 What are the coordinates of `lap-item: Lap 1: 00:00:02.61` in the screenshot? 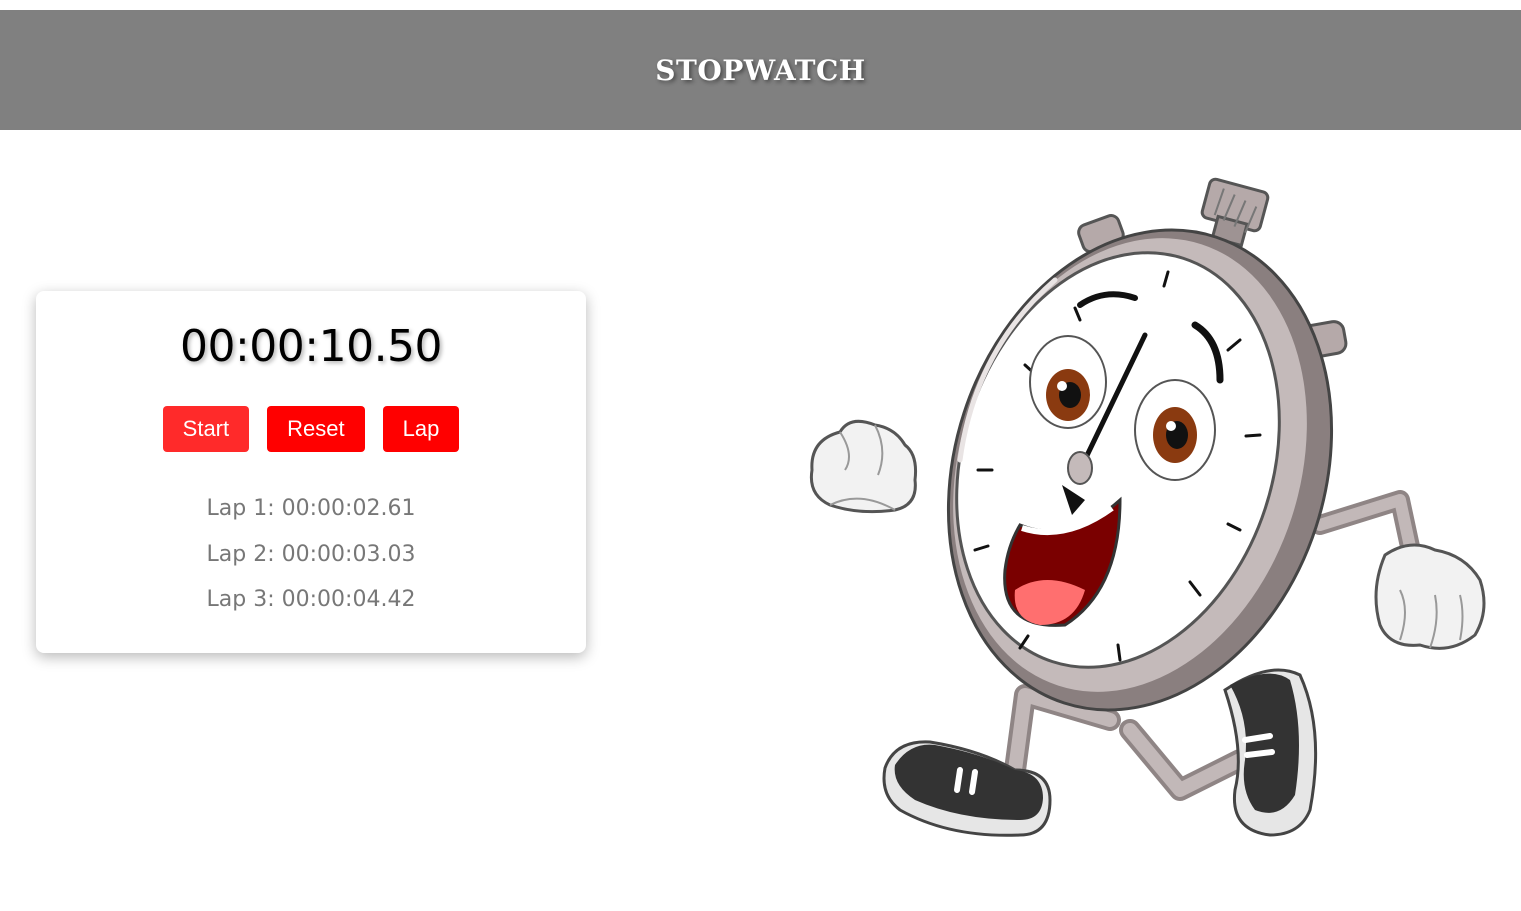 It's located at (311, 508).